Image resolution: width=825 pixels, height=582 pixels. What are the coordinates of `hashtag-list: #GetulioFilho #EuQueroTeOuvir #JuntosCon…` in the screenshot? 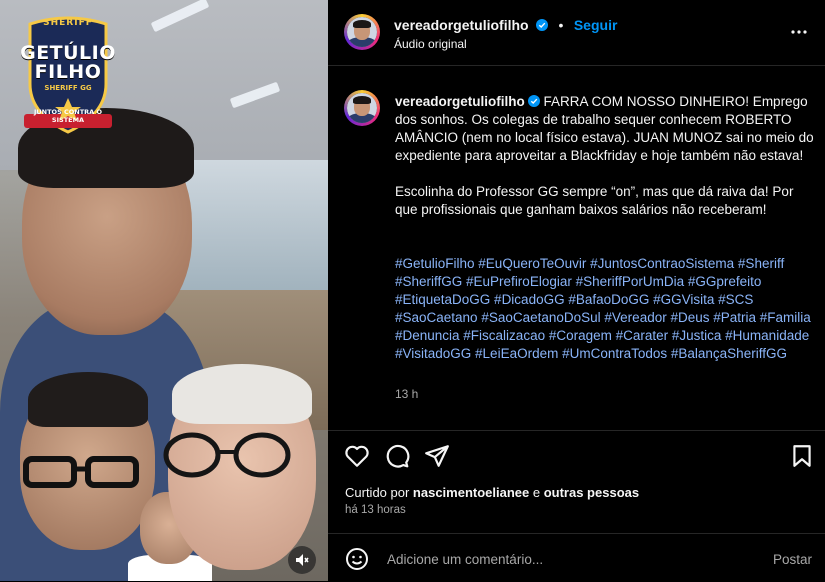 It's located at (603, 308).